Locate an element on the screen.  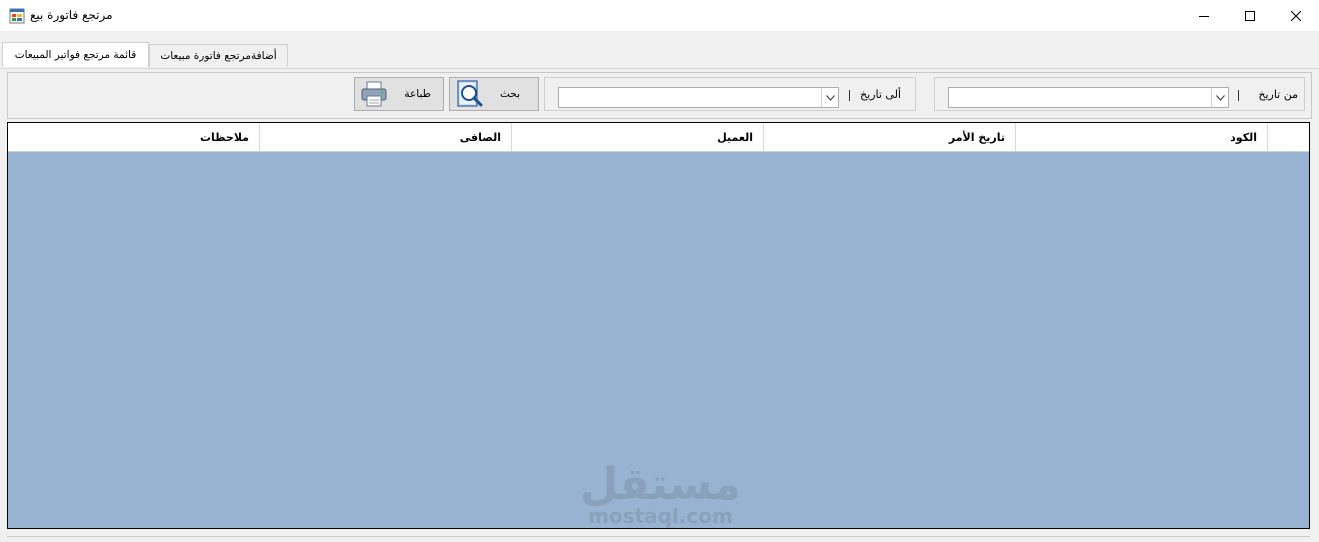
tab-label: قائمة مرتجع فواتير المبيعات is located at coordinates (75, 55).